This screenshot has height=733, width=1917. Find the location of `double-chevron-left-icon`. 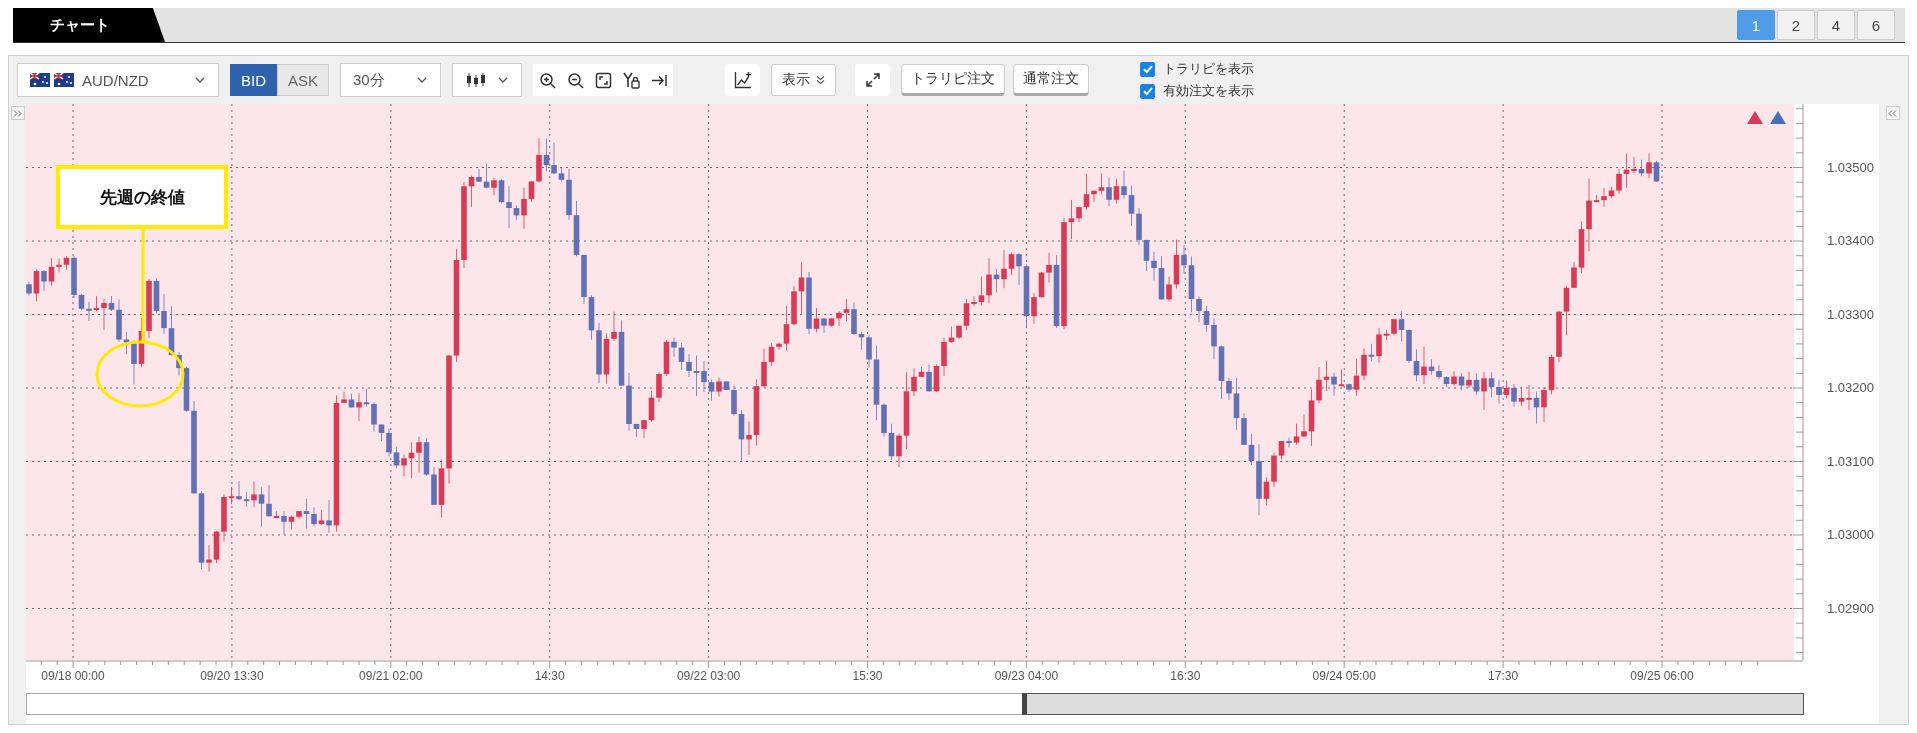

double-chevron-left-icon is located at coordinates (1892, 113).